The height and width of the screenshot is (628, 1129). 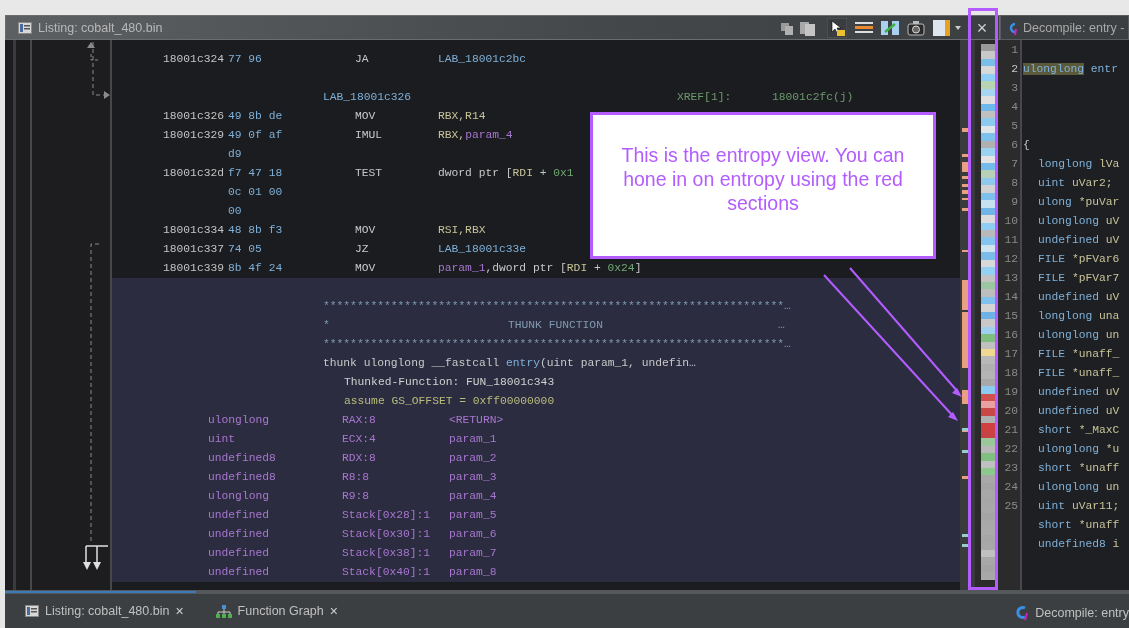 What do you see at coordinates (473, 458) in the screenshot?
I see `param-name: param_2` at bounding box center [473, 458].